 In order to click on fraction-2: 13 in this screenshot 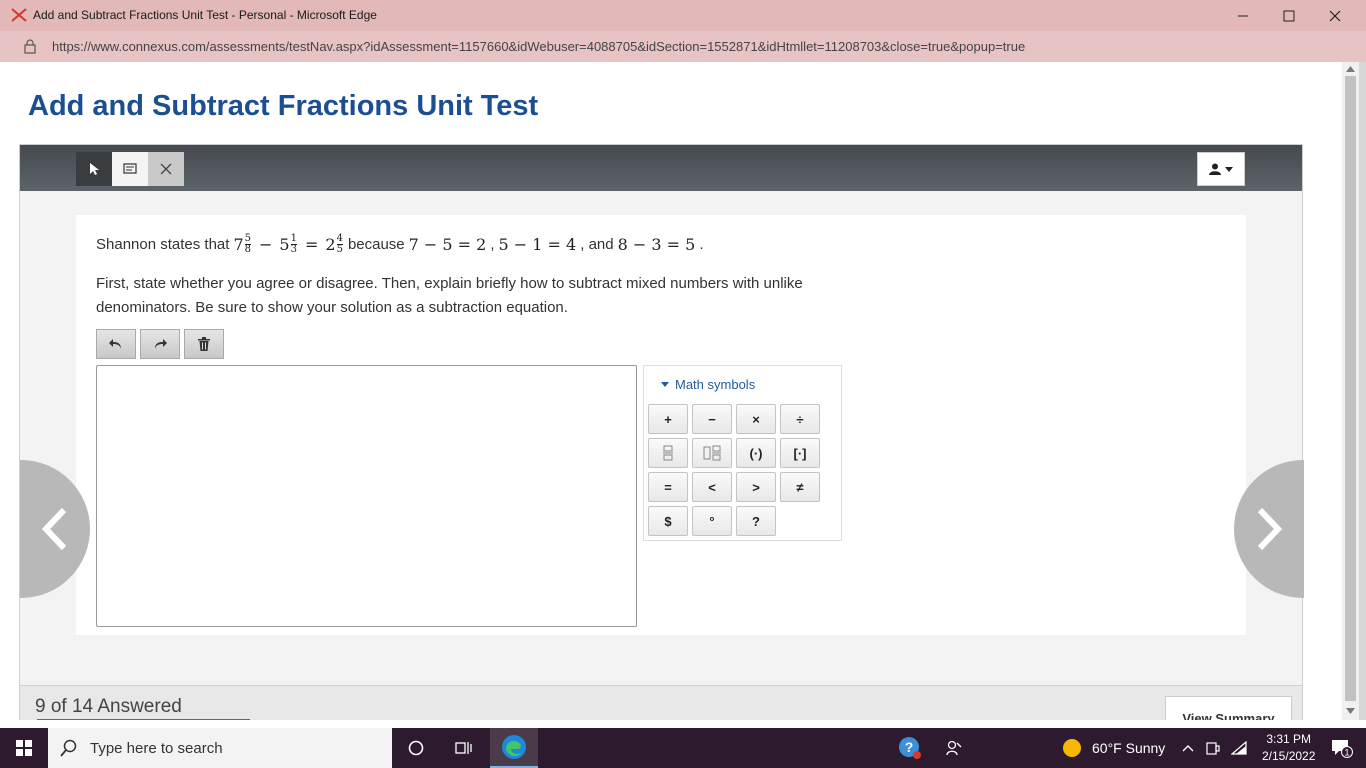, I will do `click(293, 244)`.